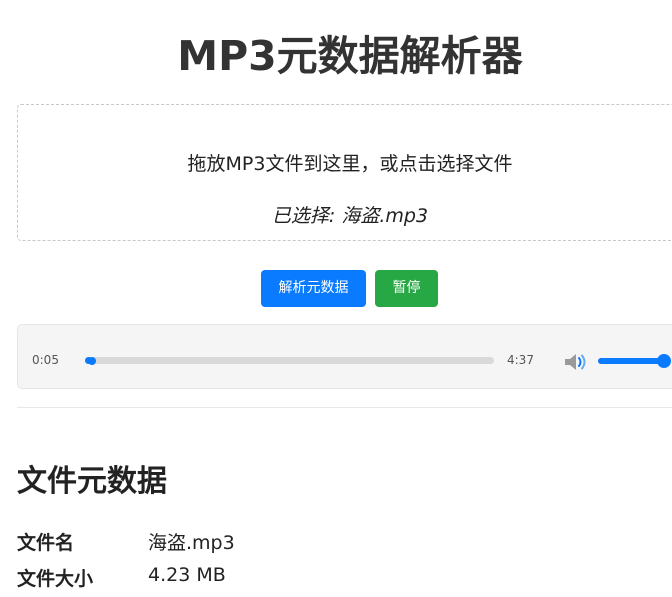 The image size is (672, 597). I want to click on current-time: 0:05, so click(45, 360).